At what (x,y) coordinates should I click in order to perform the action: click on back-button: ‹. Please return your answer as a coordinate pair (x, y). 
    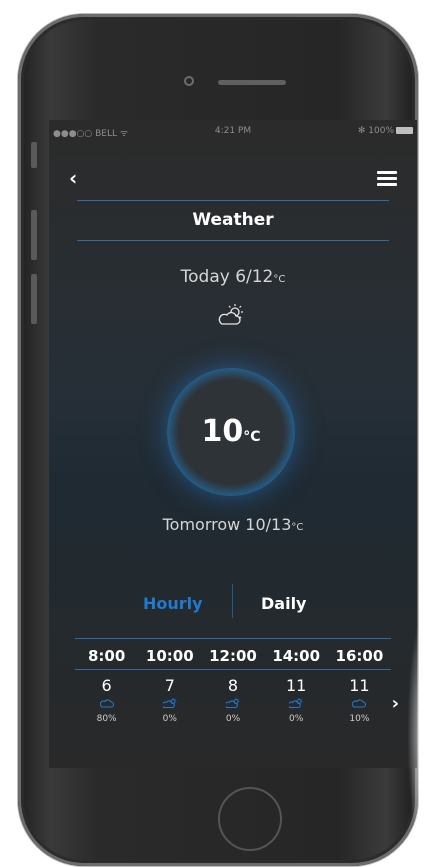
    Looking at the image, I should click on (78, 178).